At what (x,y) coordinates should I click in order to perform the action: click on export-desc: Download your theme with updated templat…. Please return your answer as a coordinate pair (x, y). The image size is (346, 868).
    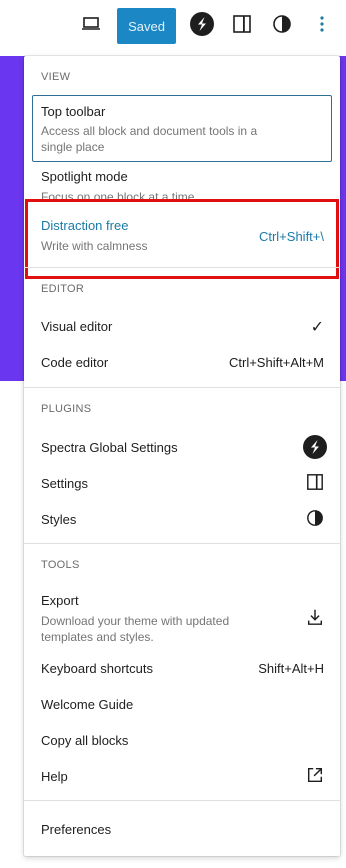
    Looking at the image, I should click on (135, 629).